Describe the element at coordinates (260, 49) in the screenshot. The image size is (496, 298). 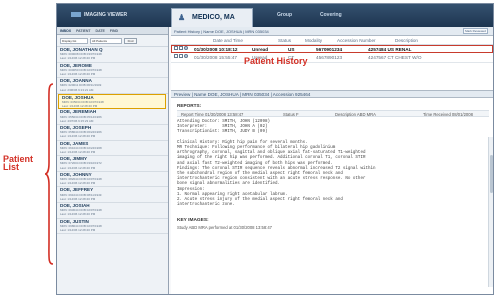
I see `row-status: Unread` at that location.